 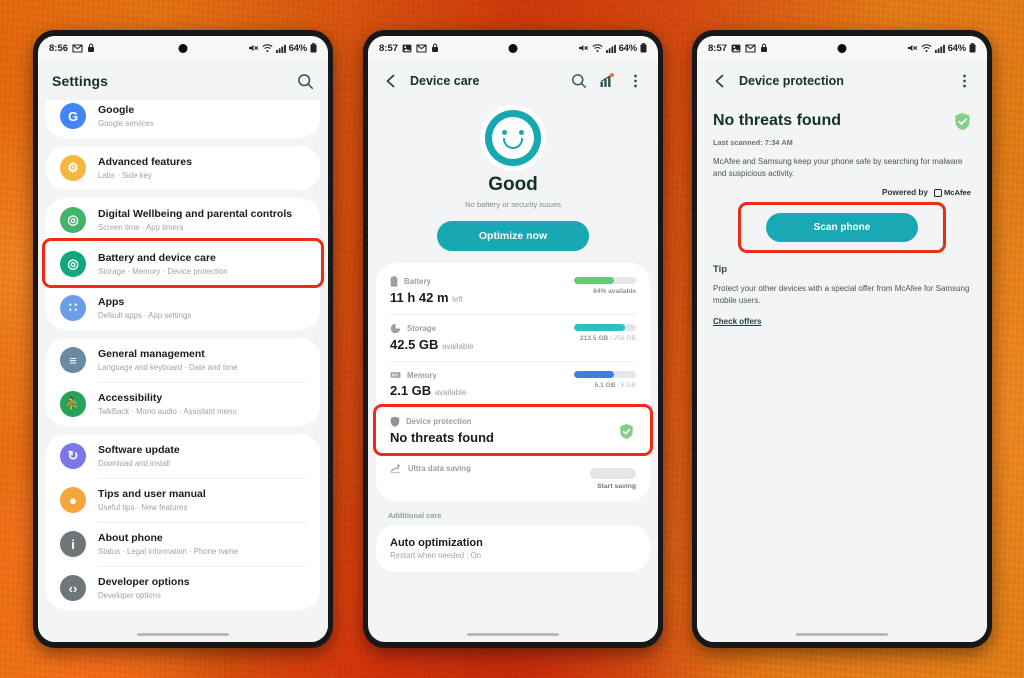 What do you see at coordinates (80, 81) in the screenshot?
I see `page-title: Settings` at bounding box center [80, 81].